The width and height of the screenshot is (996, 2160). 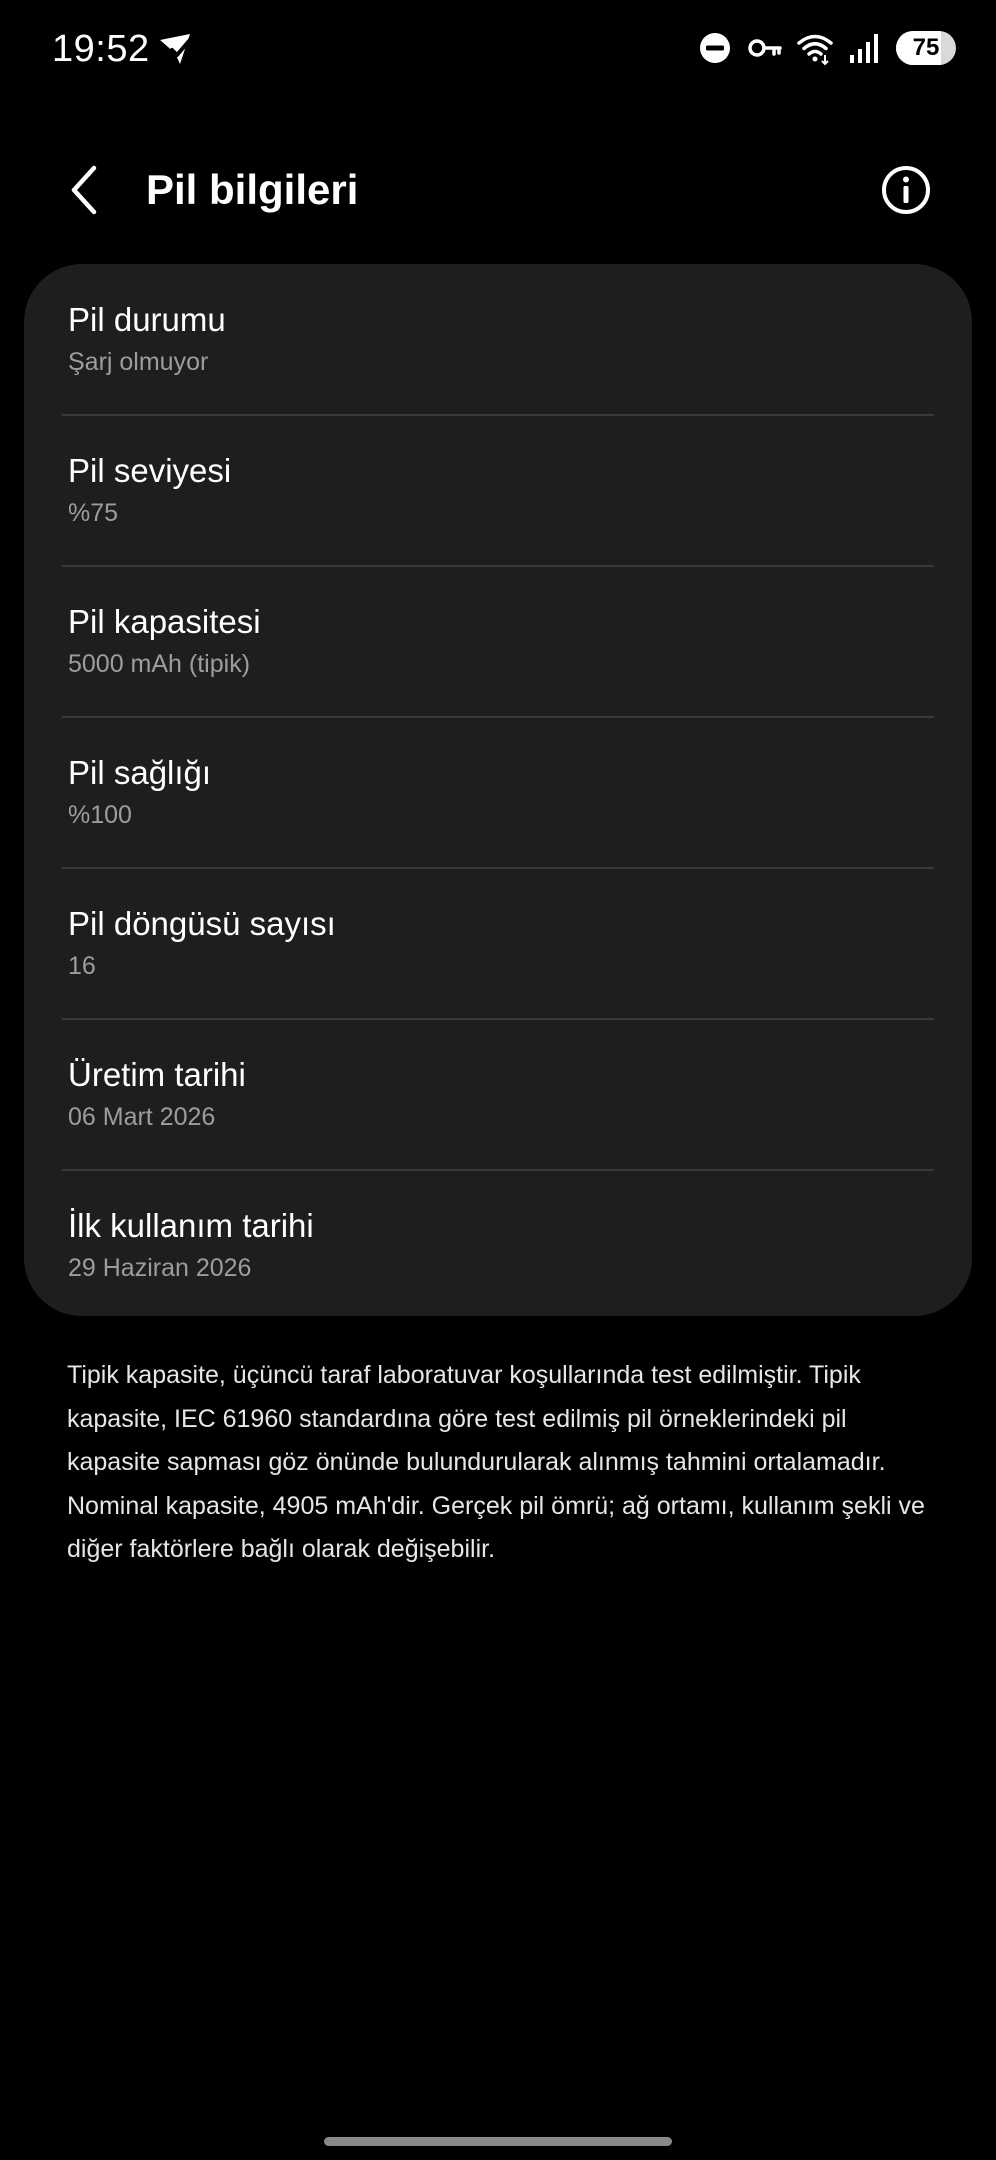 What do you see at coordinates (138, 362) in the screenshot?
I see `battery-status-value: Şarj olmuyor` at bounding box center [138, 362].